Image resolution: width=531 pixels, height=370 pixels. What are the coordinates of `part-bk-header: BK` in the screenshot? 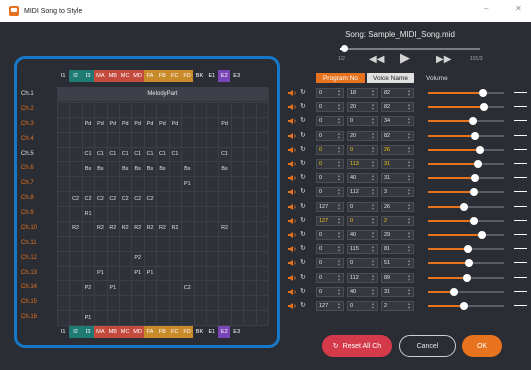 It's located at (199, 332).